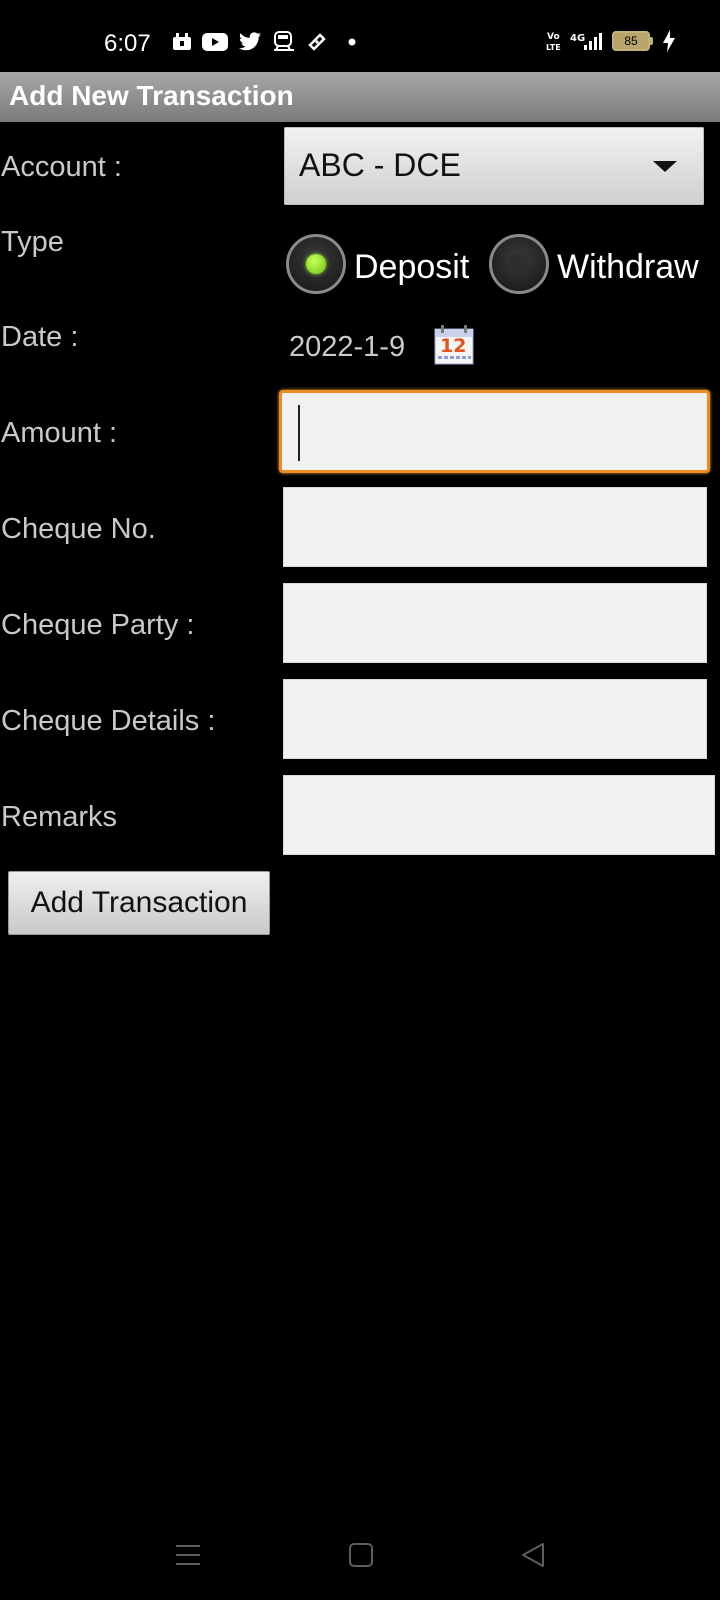 Image resolution: width=720 pixels, height=1600 pixels. What do you see at coordinates (188, 1555) in the screenshot?
I see `menu-icon` at bounding box center [188, 1555].